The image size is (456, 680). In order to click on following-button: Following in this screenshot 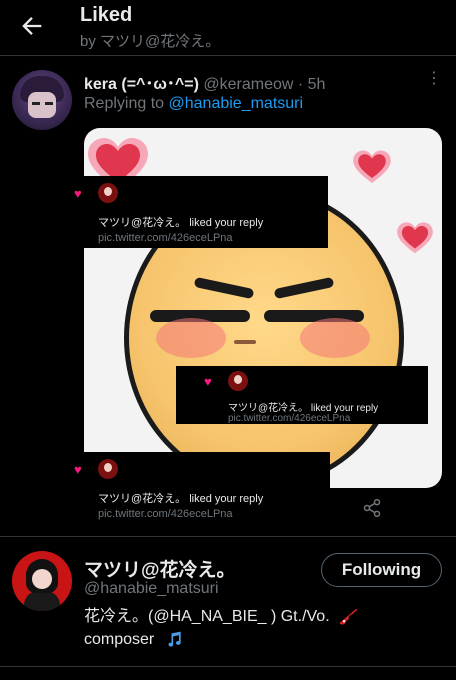, I will do `click(381, 570)`.